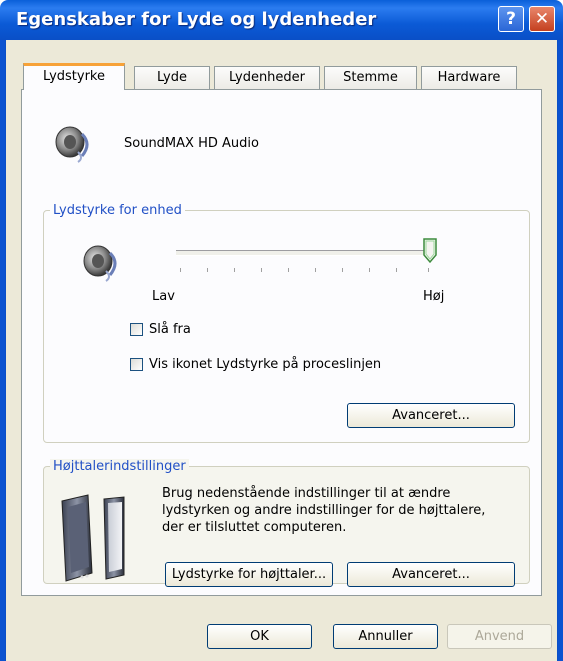 The width and height of the screenshot is (563, 661). I want to click on tab-lyde: Lyde, so click(172, 77).